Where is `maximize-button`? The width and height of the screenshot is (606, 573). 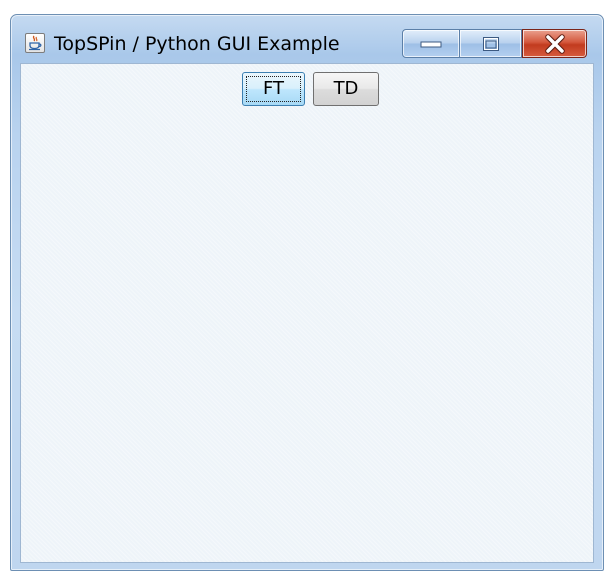 maximize-button is located at coordinates (491, 43).